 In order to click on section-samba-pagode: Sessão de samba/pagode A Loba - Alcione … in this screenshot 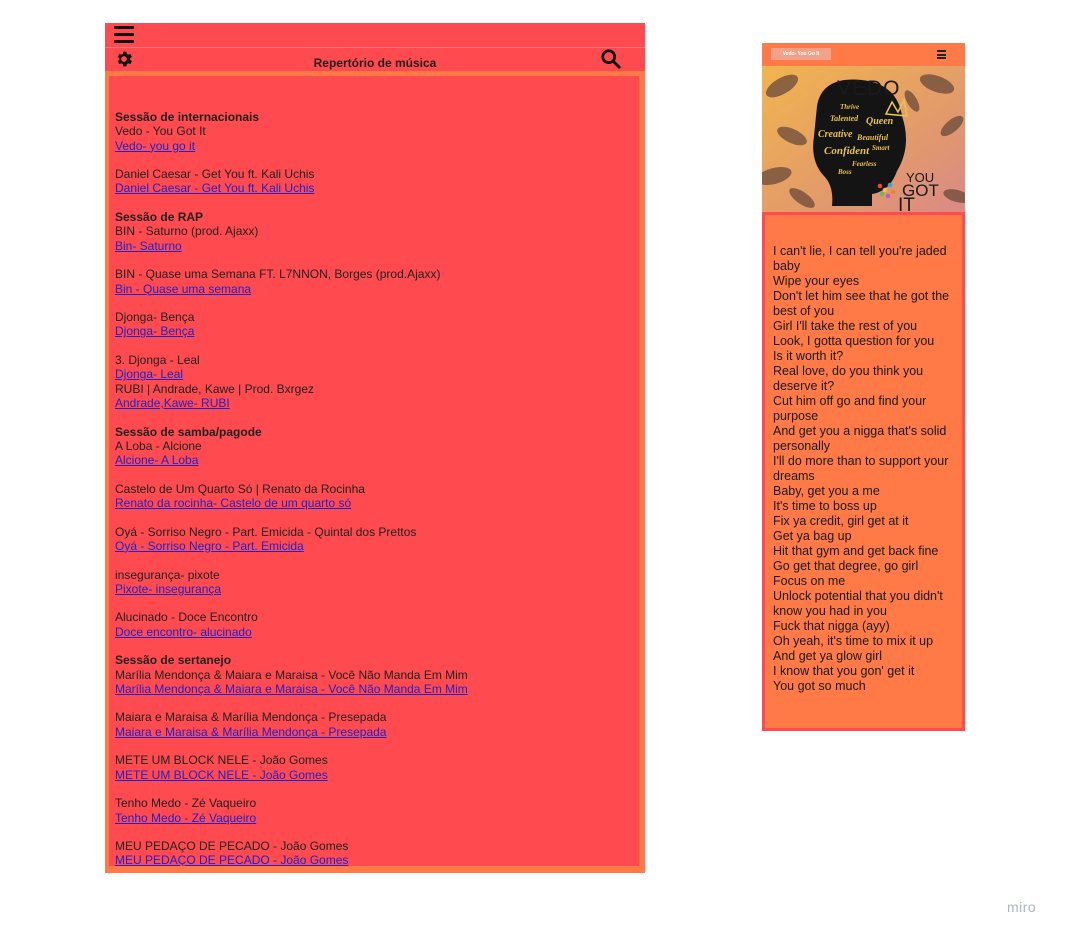, I will do `click(375, 539)`.